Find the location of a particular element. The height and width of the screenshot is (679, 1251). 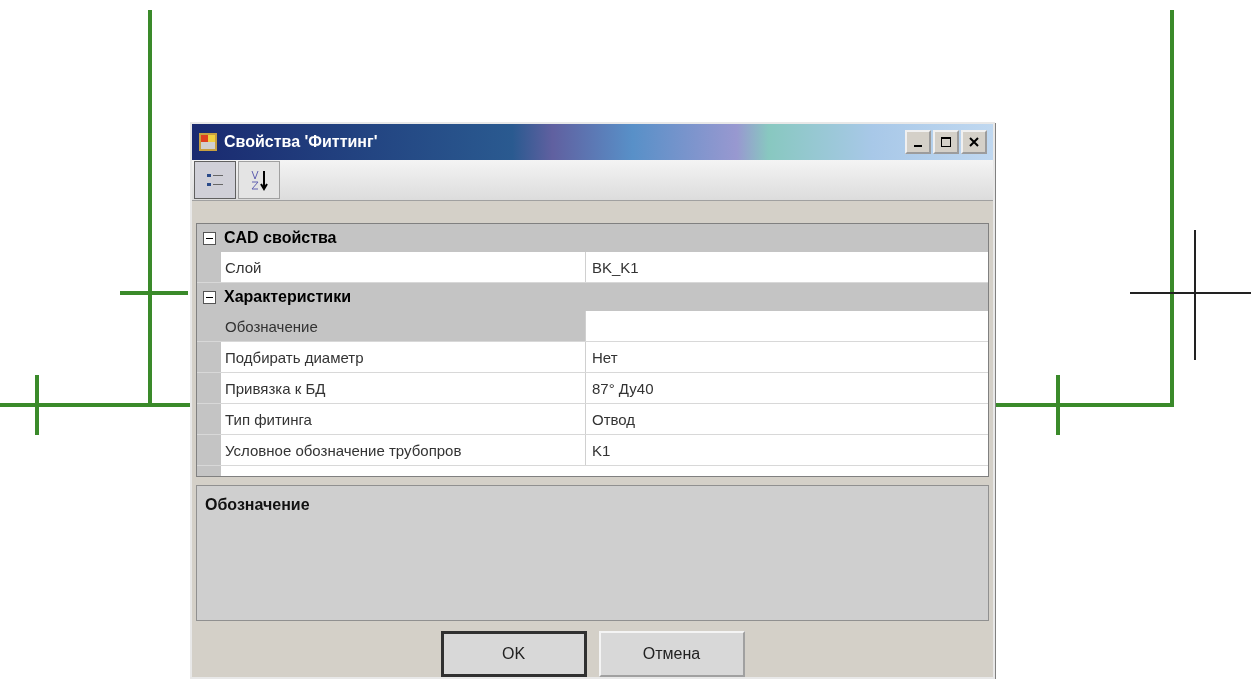

window-title: Свойства 'Фиттинг' is located at coordinates (301, 142).